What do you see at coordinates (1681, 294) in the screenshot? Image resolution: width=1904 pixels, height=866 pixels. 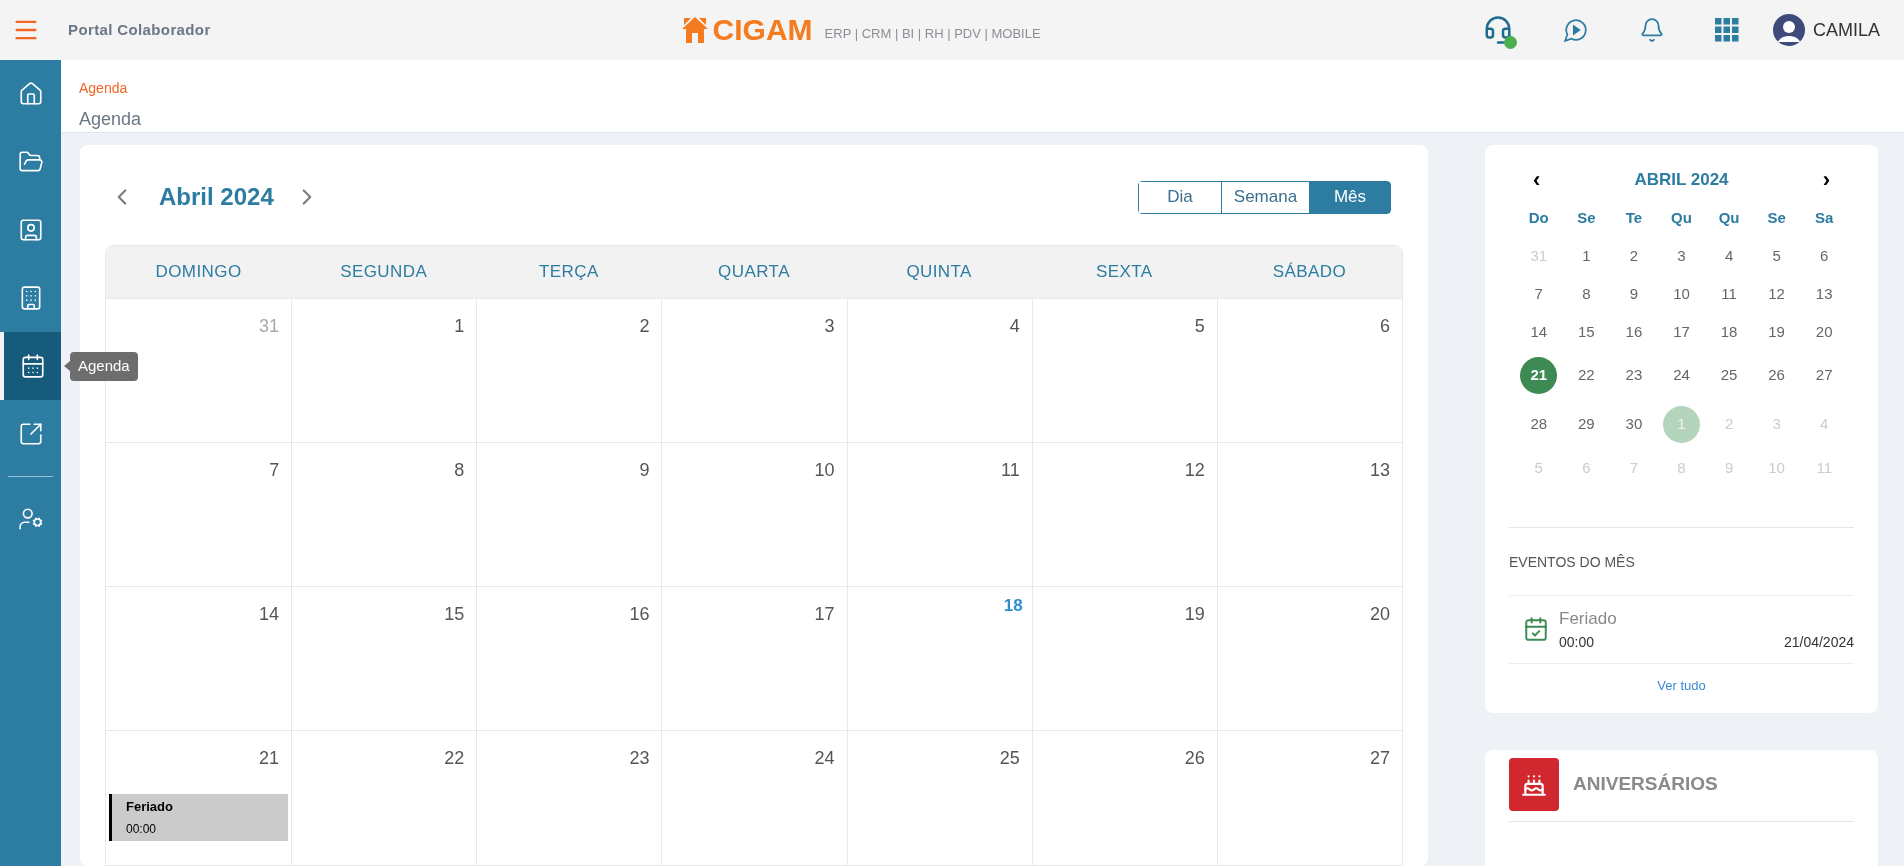 I see `mini-calendar-day: 10` at bounding box center [1681, 294].